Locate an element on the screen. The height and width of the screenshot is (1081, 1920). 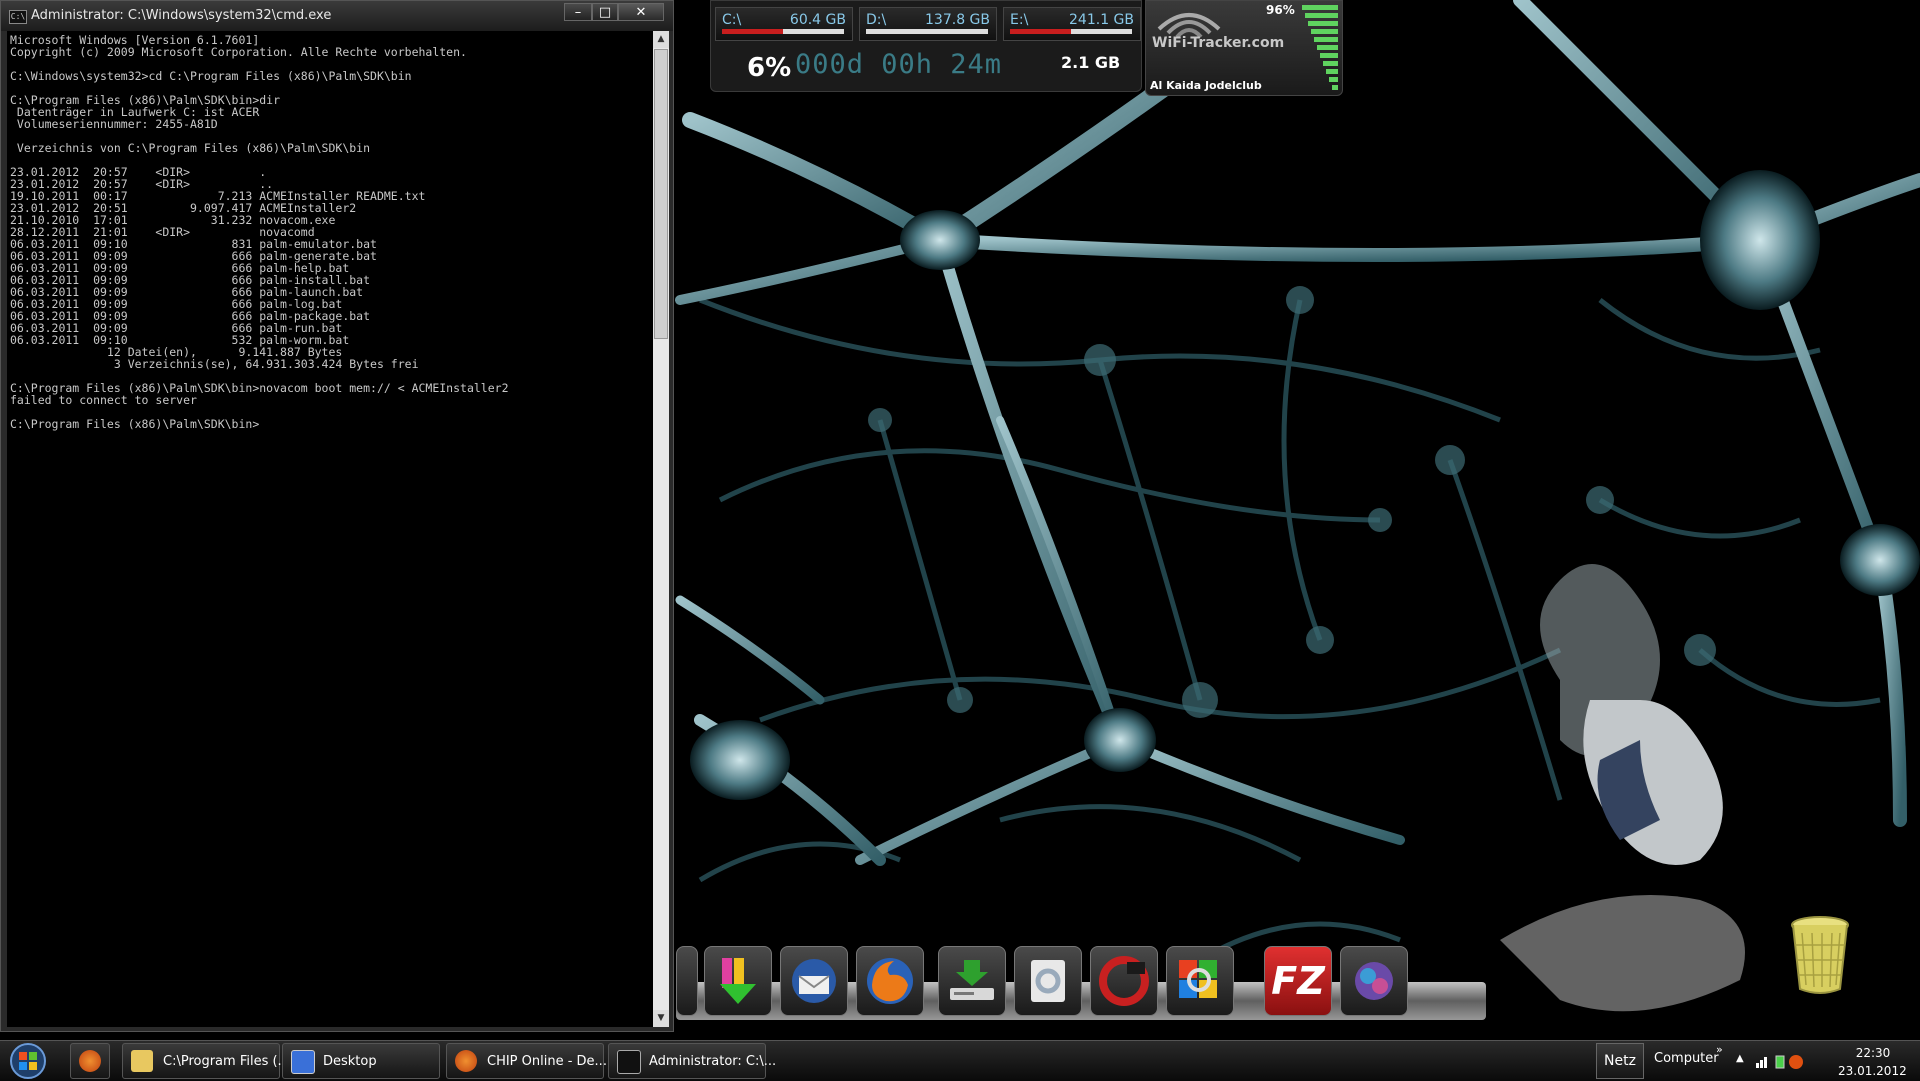
drive-d: D:\ 137.8 GB is located at coordinates (928, 24).